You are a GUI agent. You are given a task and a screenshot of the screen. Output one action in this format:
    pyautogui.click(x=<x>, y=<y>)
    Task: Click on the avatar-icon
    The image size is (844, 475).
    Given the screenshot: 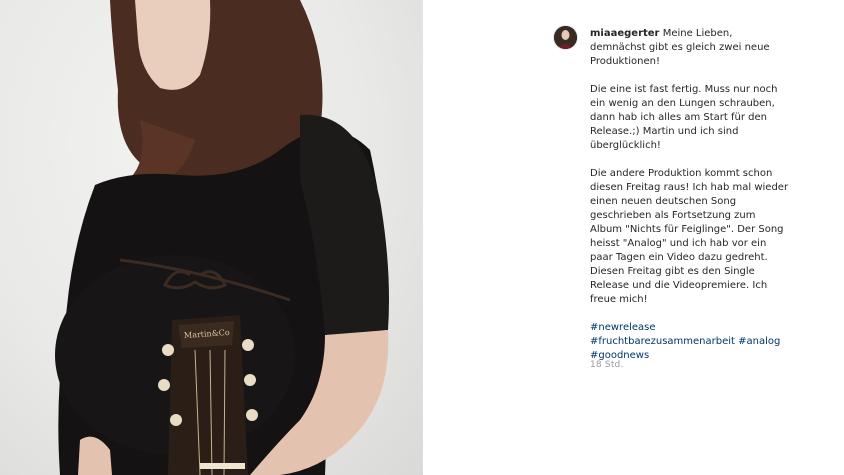 What is the action you would take?
    pyautogui.click(x=565, y=37)
    